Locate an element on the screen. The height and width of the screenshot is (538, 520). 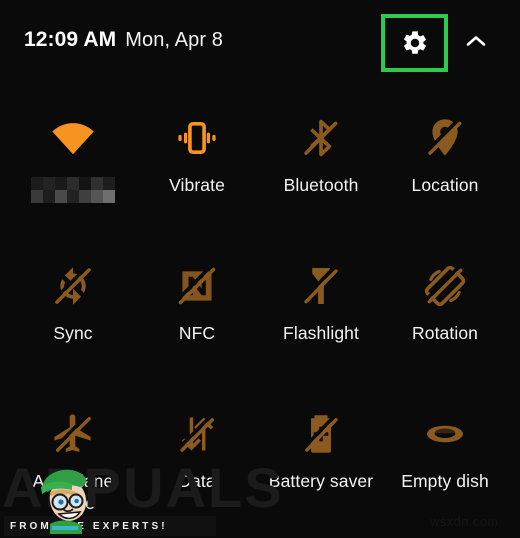
chevron-up-icon is located at coordinates (476, 43).